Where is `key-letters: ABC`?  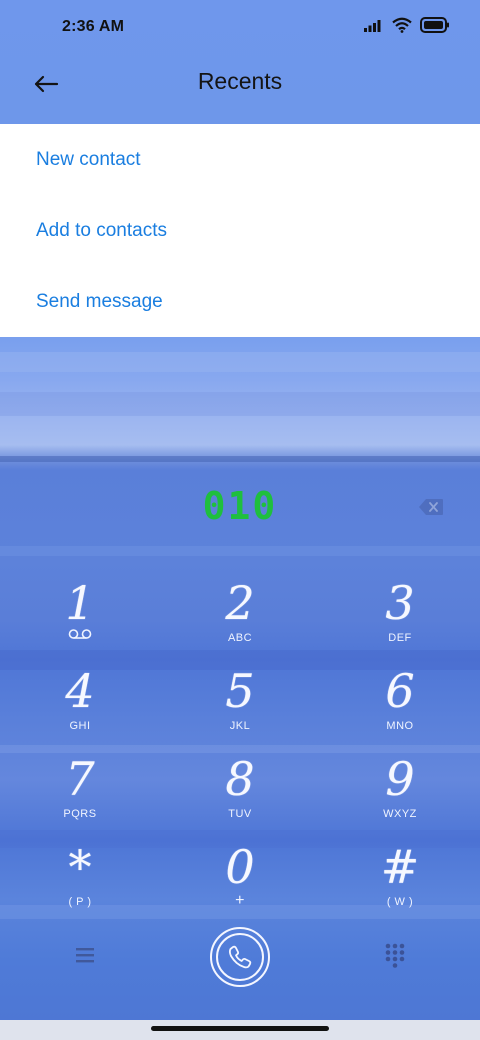 key-letters: ABC is located at coordinates (240, 638).